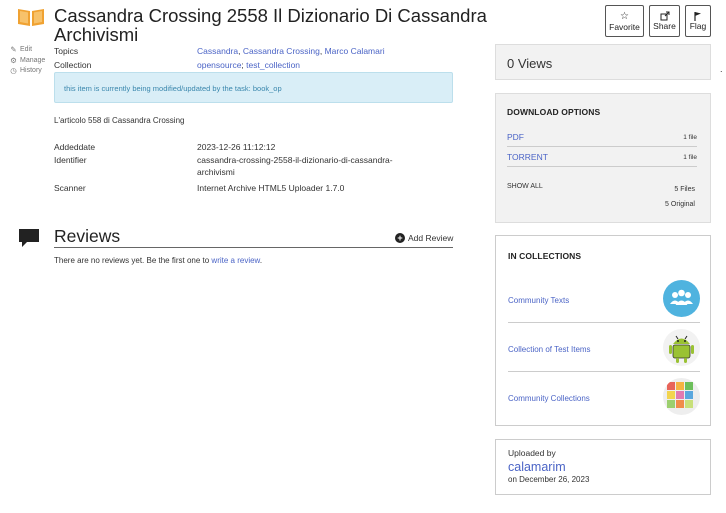  Describe the element at coordinates (681, 347) in the screenshot. I see `android-robot-icon` at that location.